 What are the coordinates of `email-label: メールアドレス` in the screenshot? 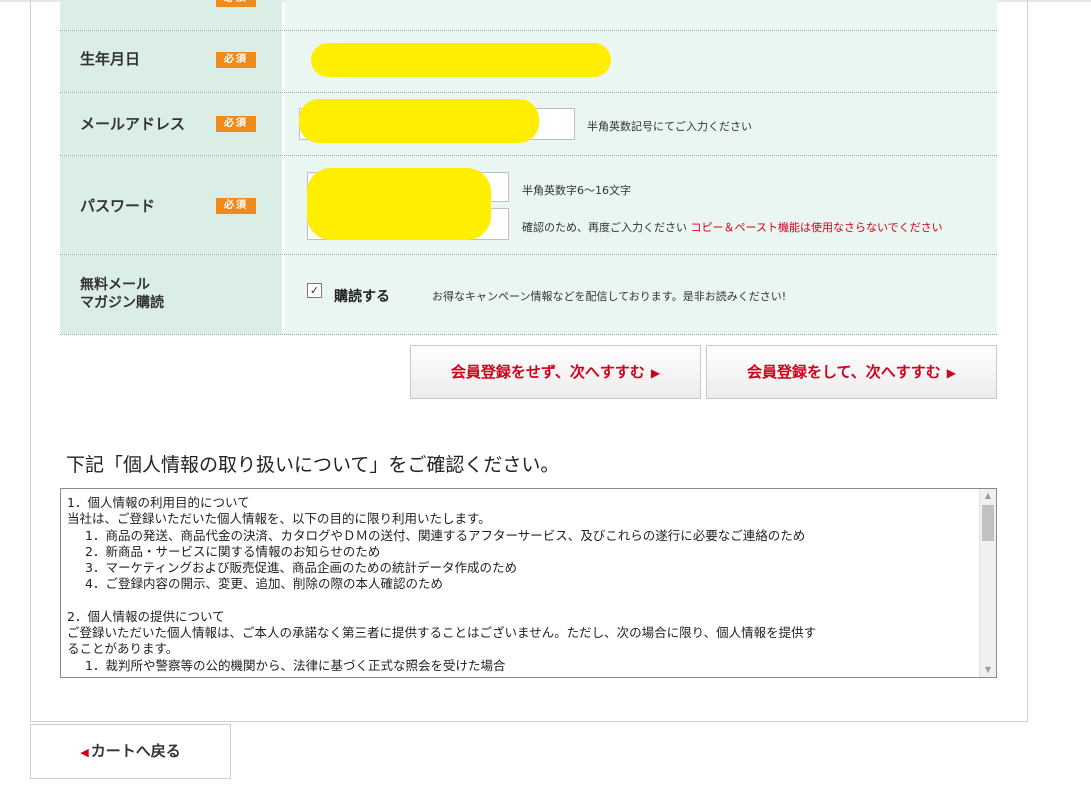 It's located at (133, 124).